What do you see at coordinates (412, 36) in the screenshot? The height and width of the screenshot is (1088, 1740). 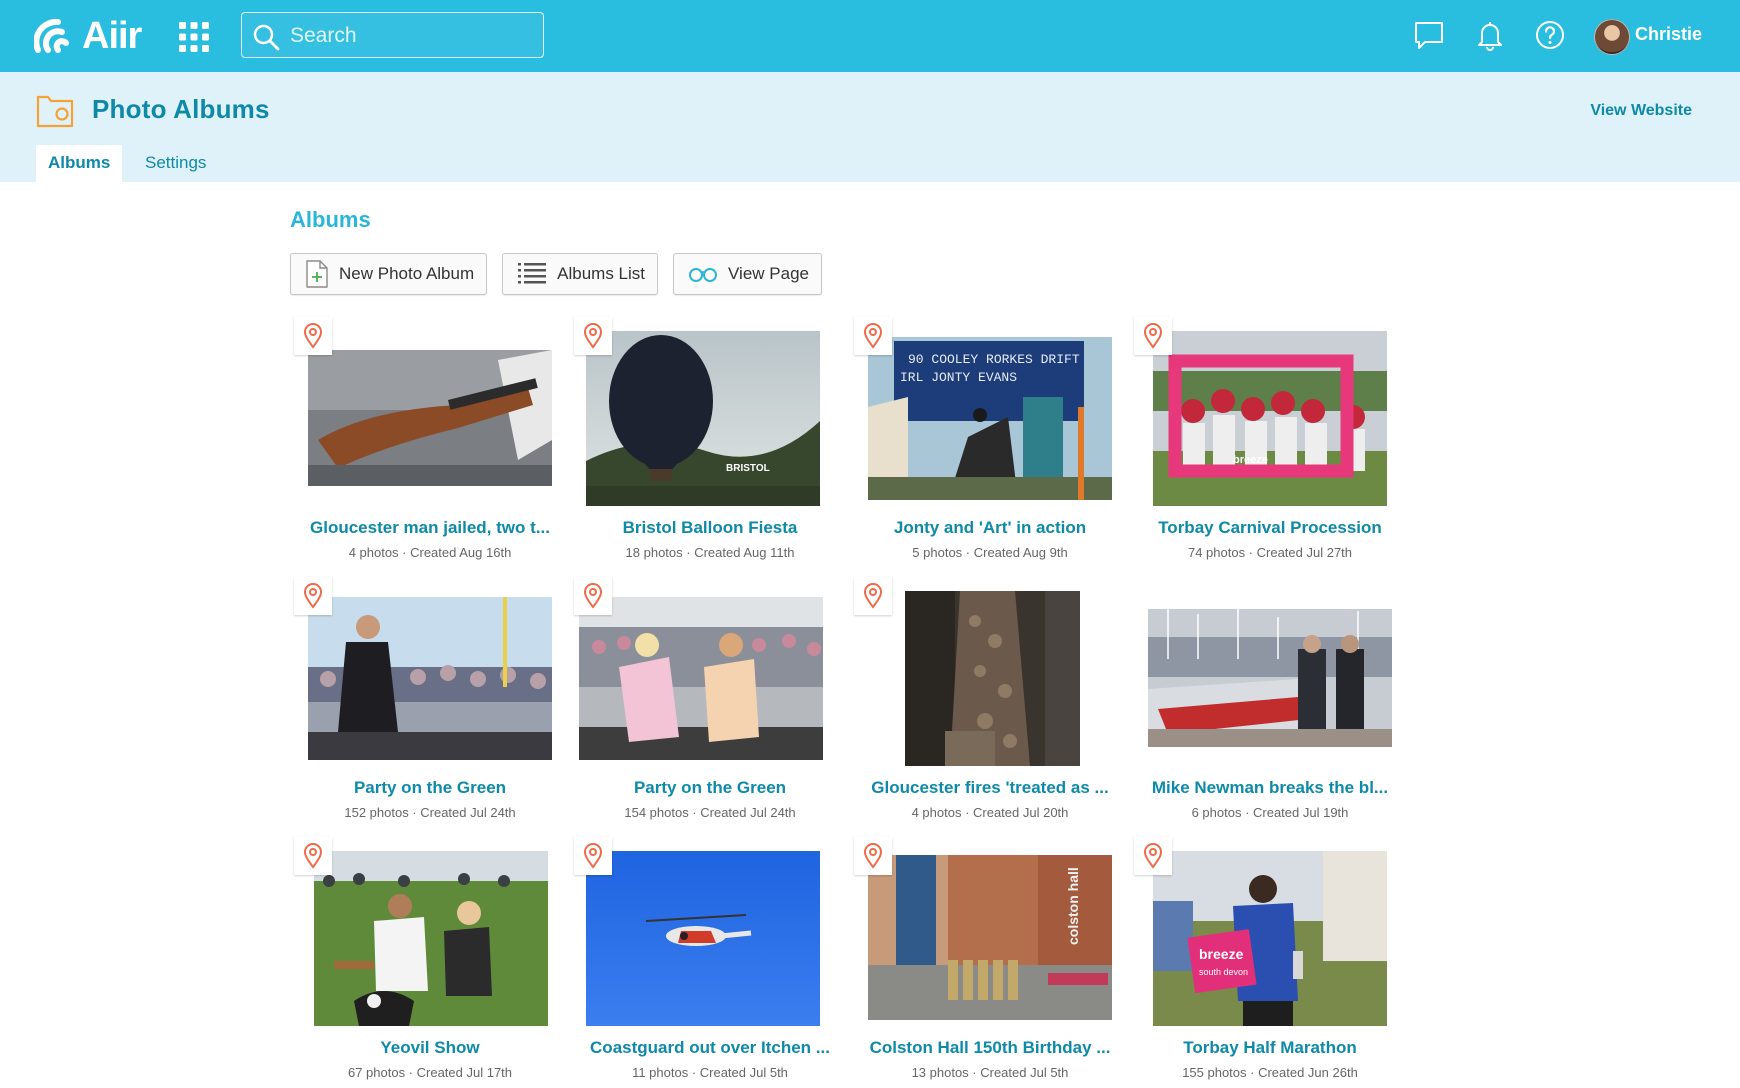 I see `search-input` at bounding box center [412, 36].